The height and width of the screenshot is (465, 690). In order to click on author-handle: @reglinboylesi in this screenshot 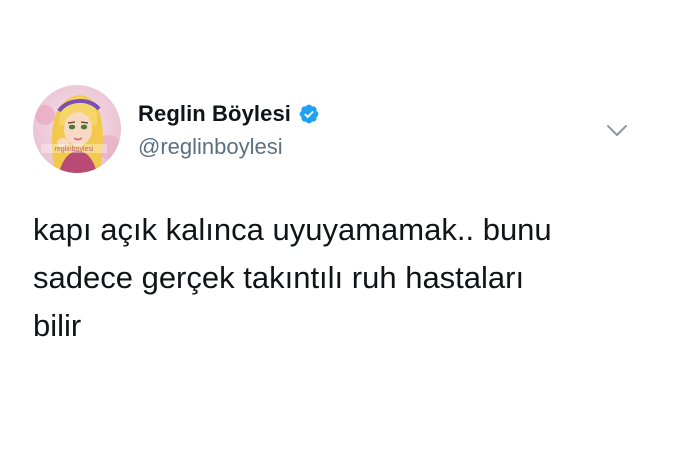, I will do `click(210, 147)`.